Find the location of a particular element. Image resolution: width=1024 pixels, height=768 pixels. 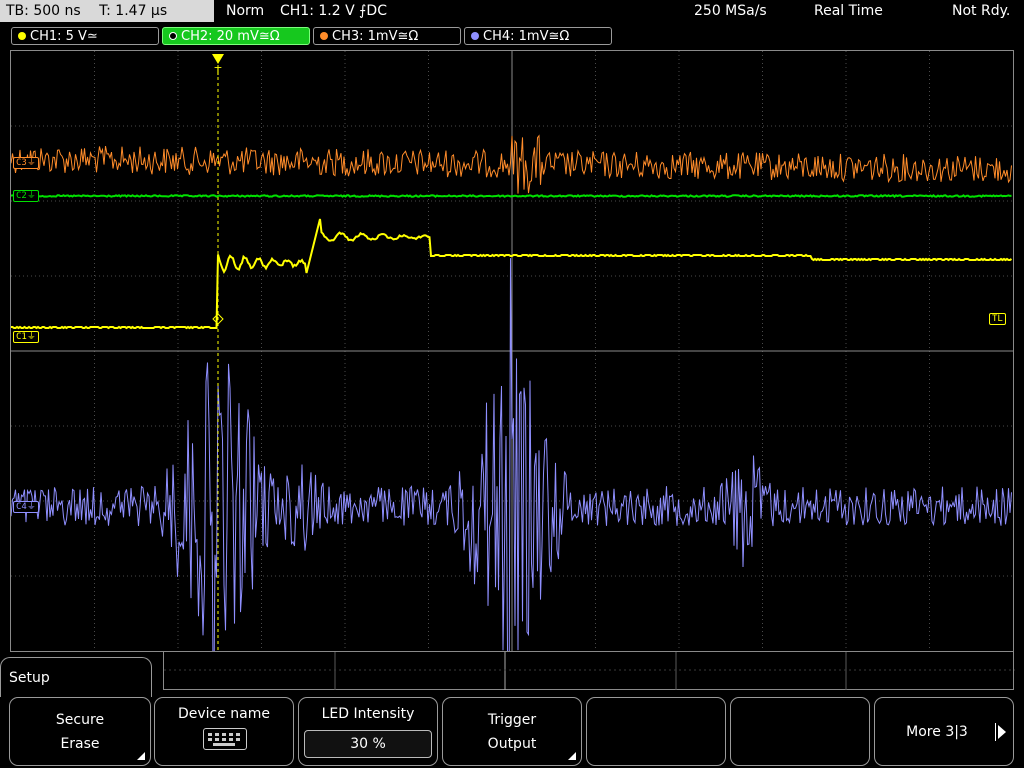

ch3-ground-marker: C3⏚ is located at coordinates (26, 163).